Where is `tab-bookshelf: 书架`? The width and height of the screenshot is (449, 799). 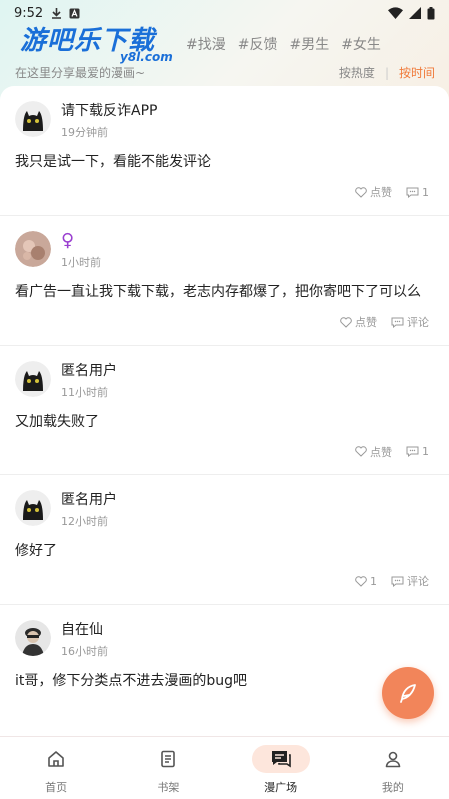 tab-bookshelf: 书架 is located at coordinates (168, 768).